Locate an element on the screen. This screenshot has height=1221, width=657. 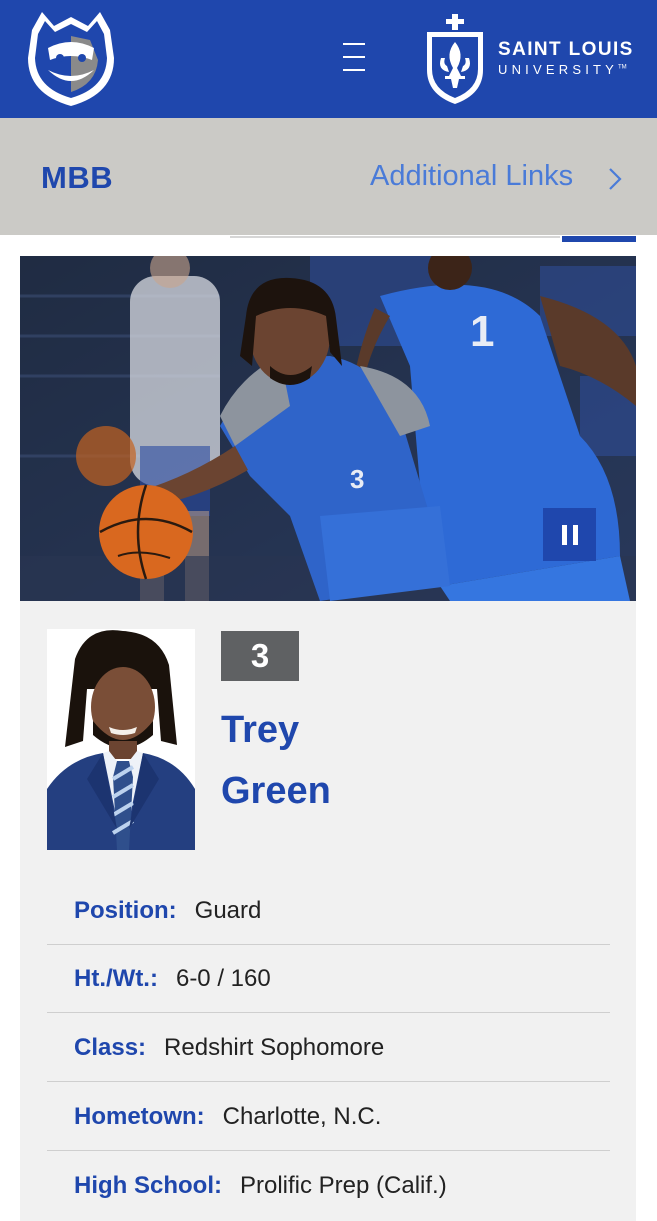
bio-label: Position: is located at coordinates (125, 910).